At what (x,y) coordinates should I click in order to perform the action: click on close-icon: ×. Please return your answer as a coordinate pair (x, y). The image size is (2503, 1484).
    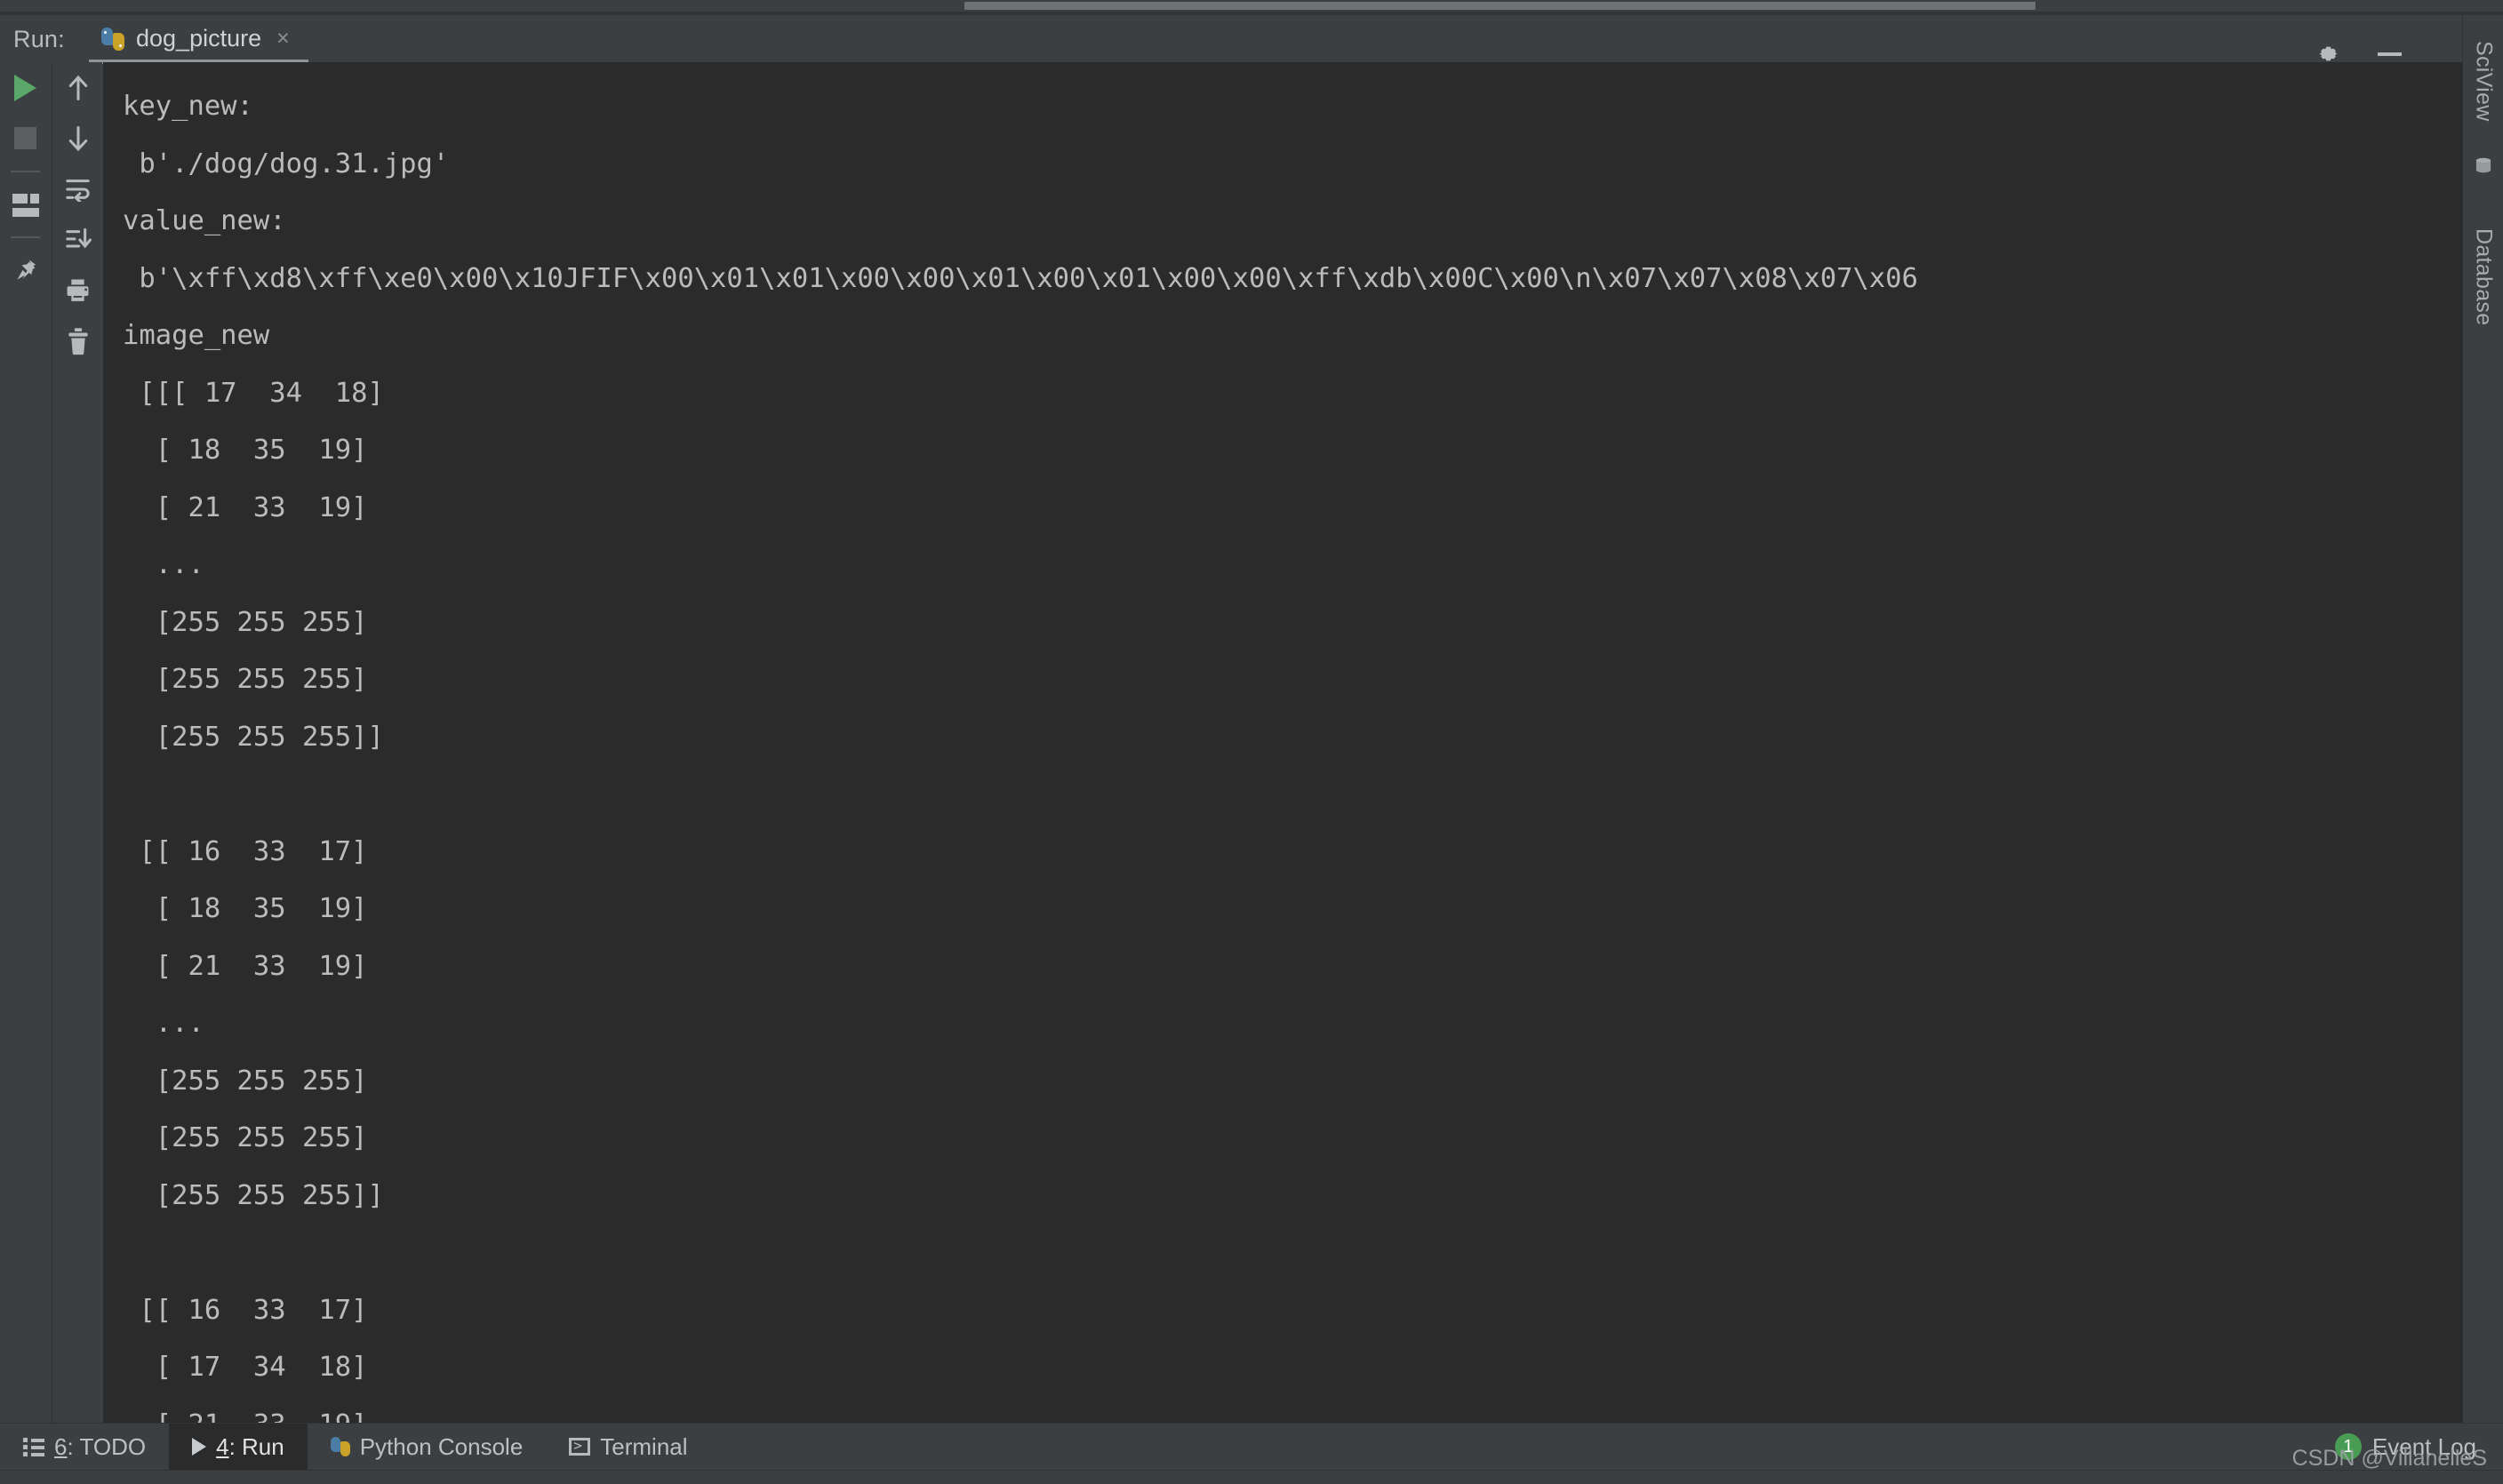
    Looking at the image, I should click on (283, 39).